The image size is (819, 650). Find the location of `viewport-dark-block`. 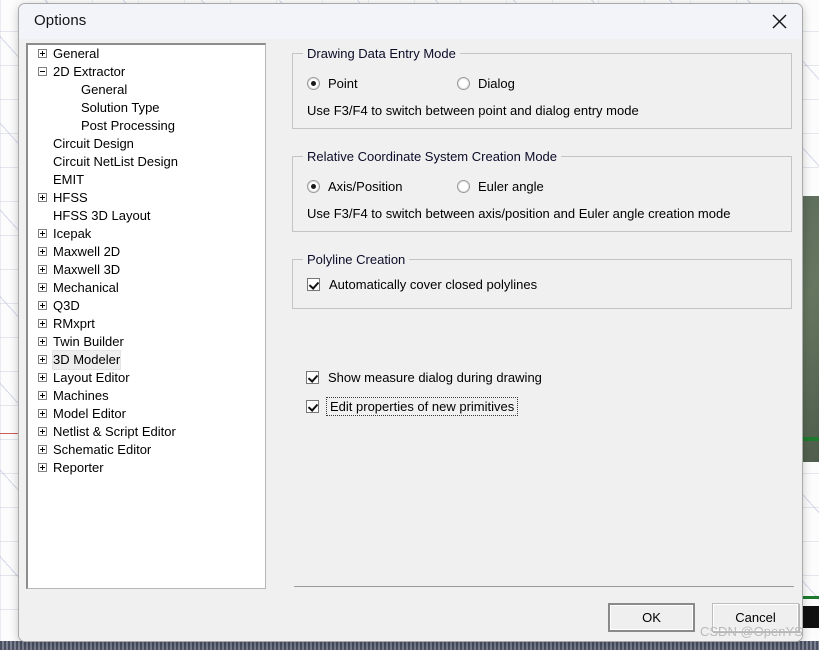

viewport-dark-block is located at coordinates (810, 617).